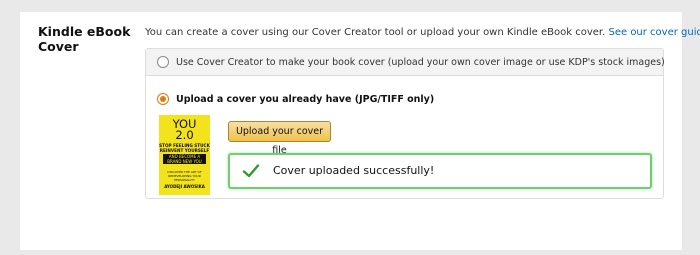 This screenshot has width=700, height=255. I want to click on upload-success-message: Cover uploaded successfully!, so click(354, 170).